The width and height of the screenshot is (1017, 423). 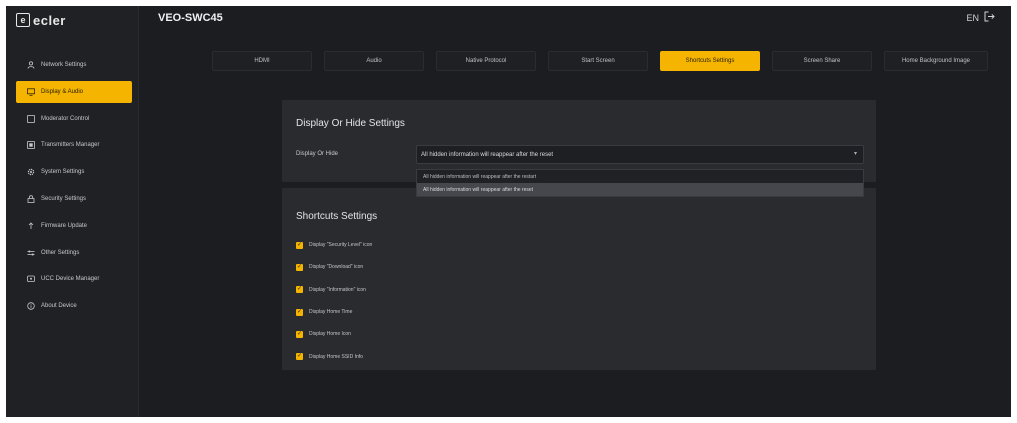 What do you see at coordinates (936, 61) in the screenshot?
I see `tab-home-background-image: Home Background Image` at bounding box center [936, 61].